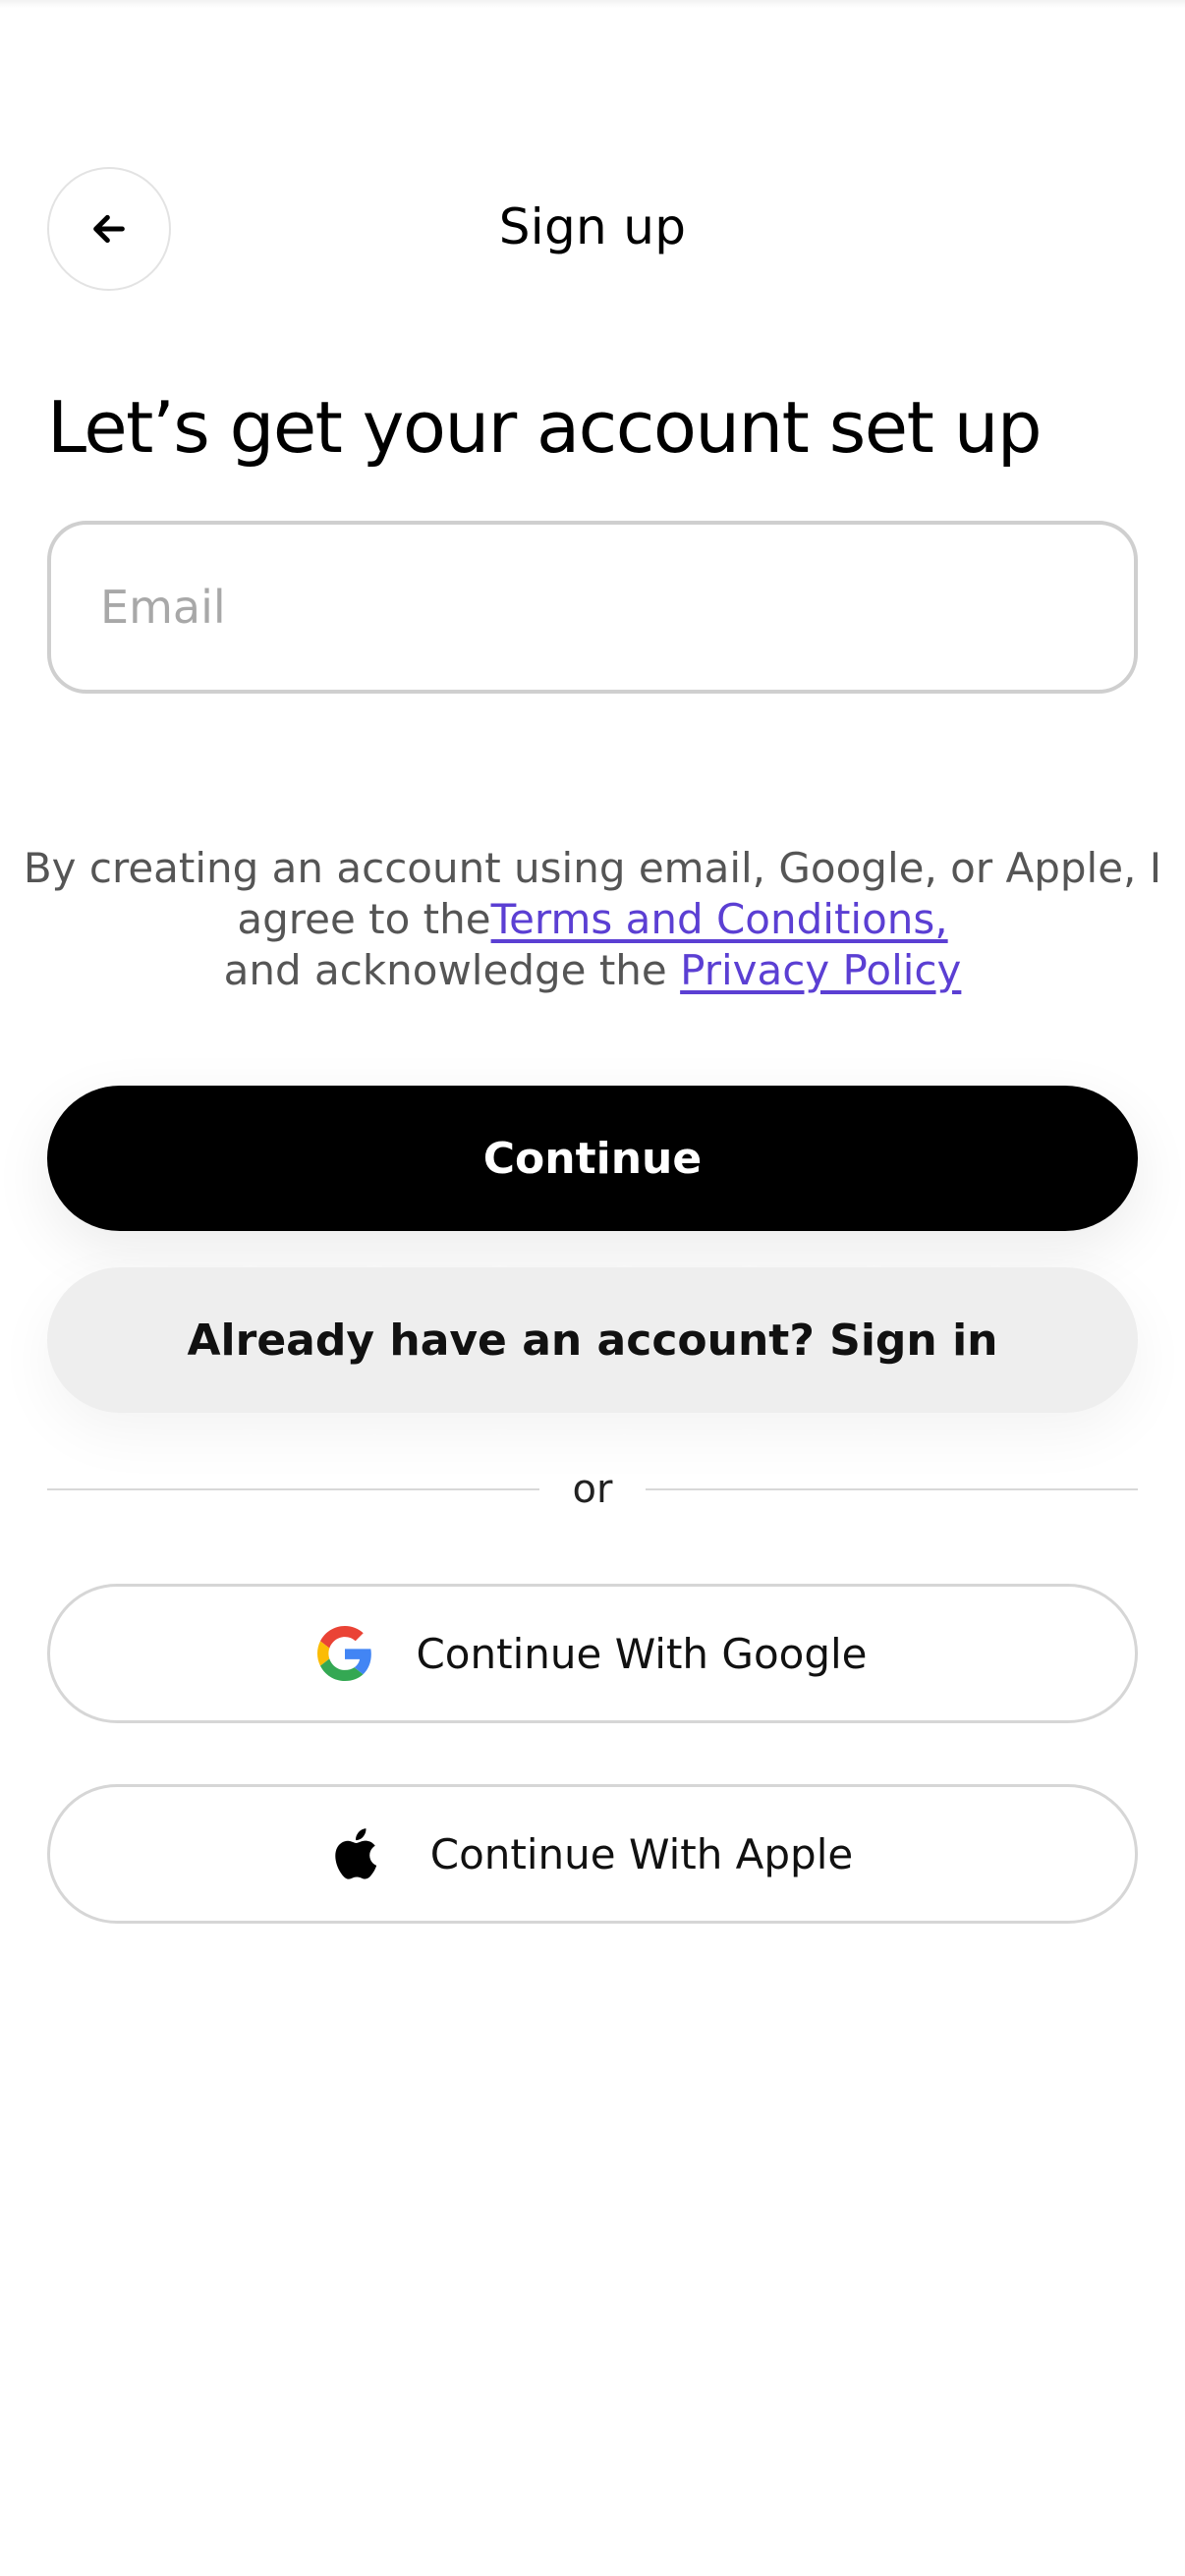  What do you see at coordinates (545, 427) in the screenshot?
I see `headline: Let’s get your account set up` at bounding box center [545, 427].